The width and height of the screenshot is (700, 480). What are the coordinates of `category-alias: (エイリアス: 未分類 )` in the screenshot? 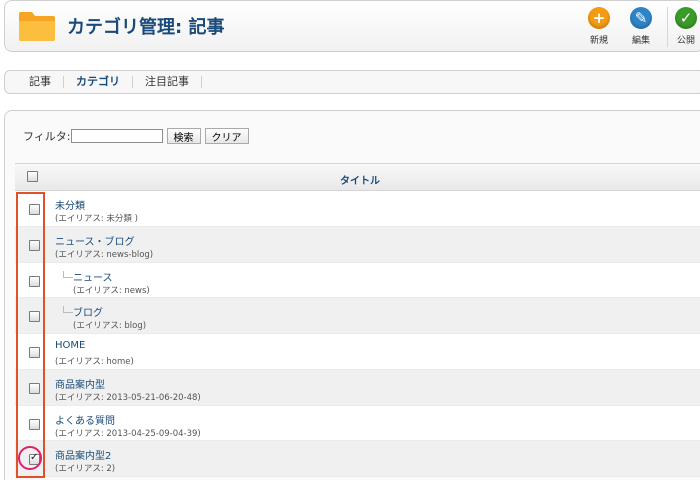 It's located at (96, 219).